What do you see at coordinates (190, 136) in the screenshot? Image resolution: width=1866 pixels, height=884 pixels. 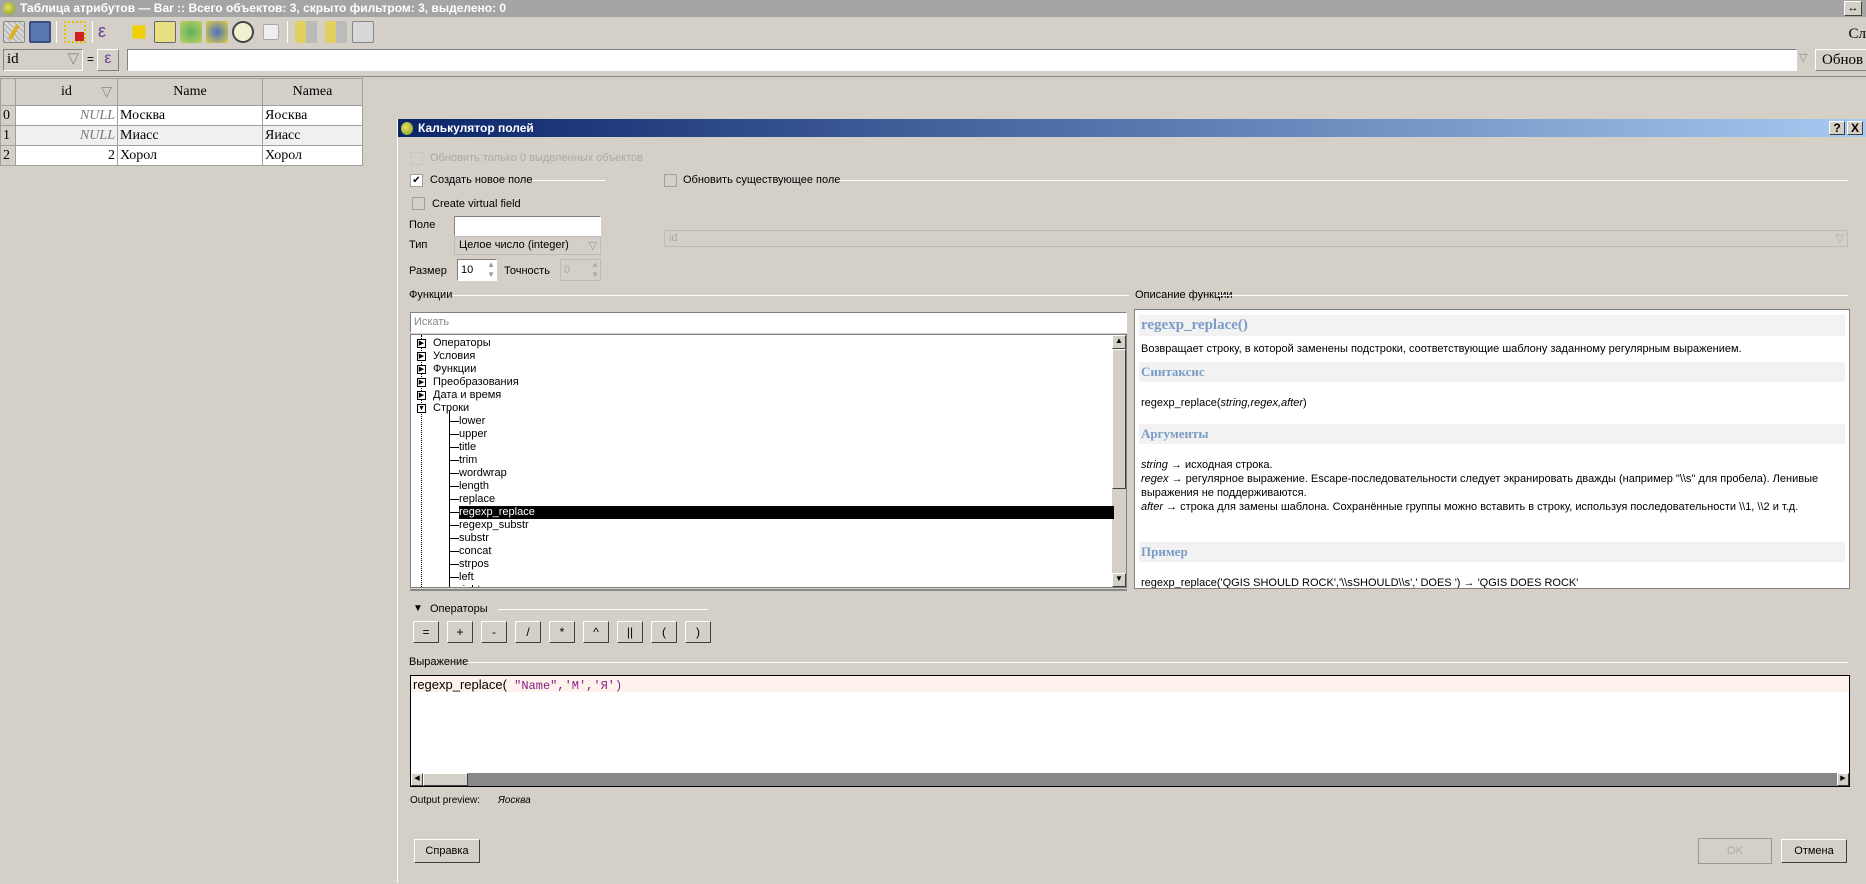 I see `cell-name: Миасс` at bounding box center [190, 136].